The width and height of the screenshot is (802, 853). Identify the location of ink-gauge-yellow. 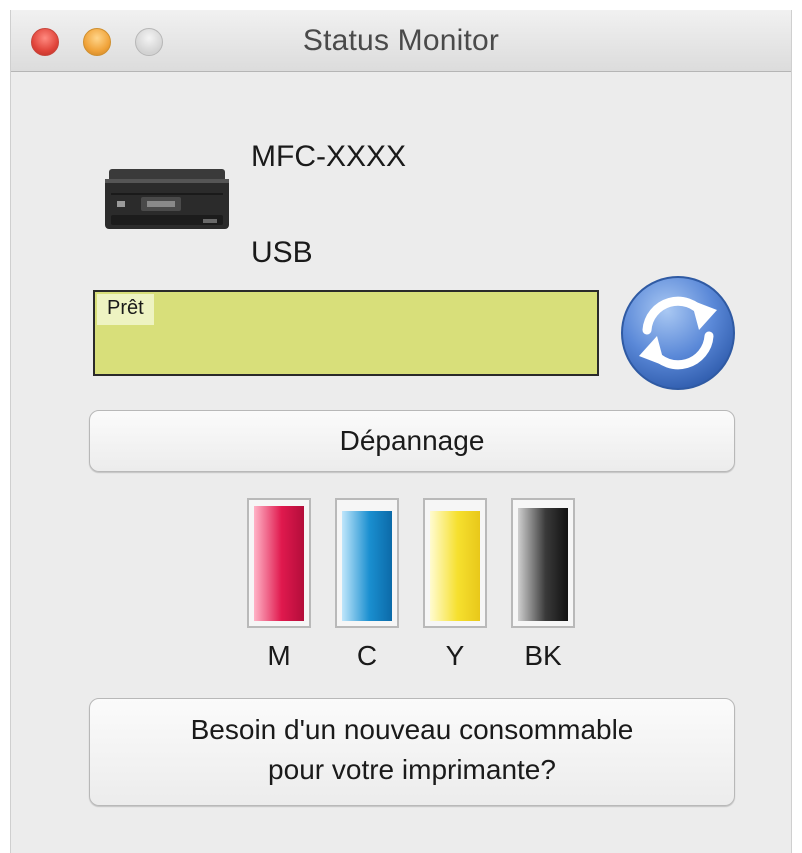
(455, 563).